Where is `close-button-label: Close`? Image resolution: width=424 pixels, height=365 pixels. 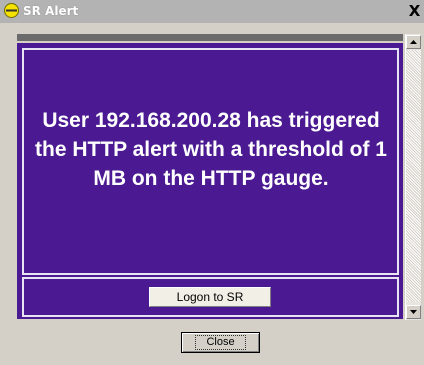
close-button-label: Close is located at coordinates (220, 342).